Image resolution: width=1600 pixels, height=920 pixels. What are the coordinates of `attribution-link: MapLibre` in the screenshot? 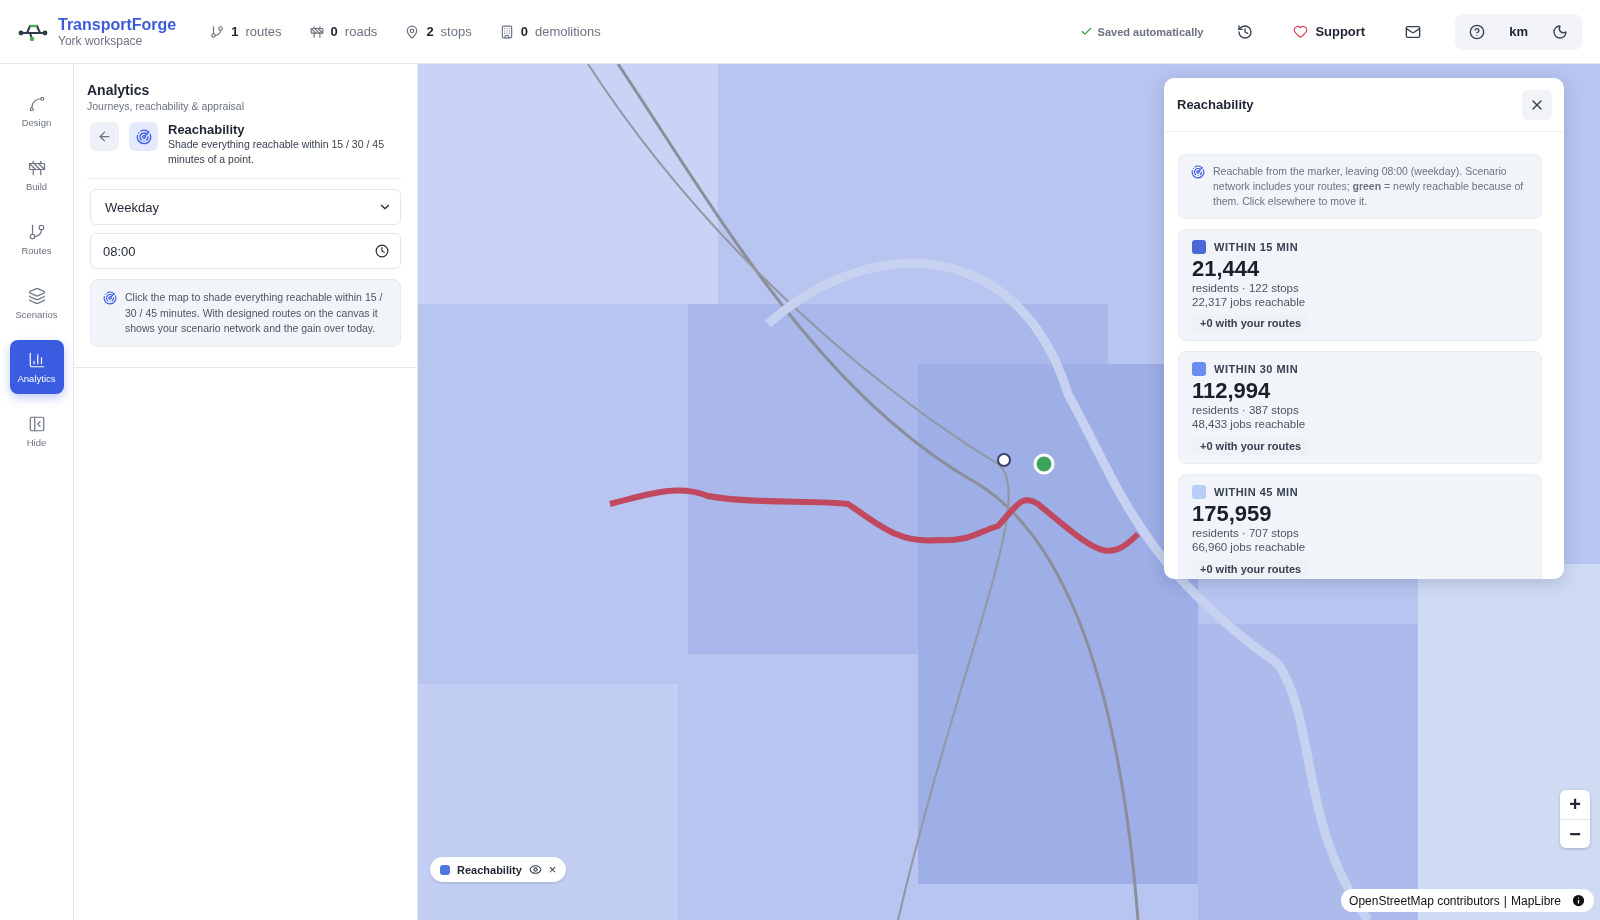 It's located at (1535, 900).